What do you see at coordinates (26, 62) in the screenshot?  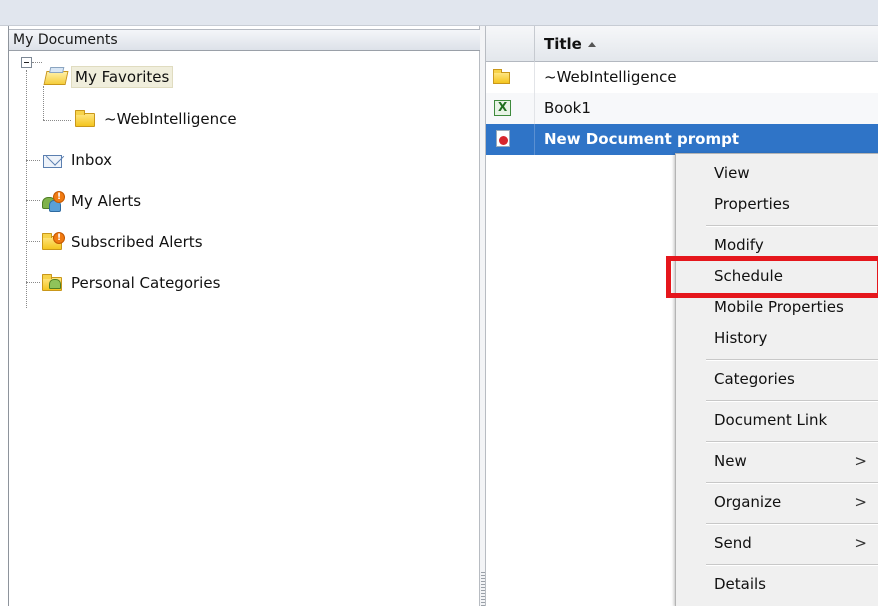 I see `collapse-toggle` at bounding box center [26, 62].